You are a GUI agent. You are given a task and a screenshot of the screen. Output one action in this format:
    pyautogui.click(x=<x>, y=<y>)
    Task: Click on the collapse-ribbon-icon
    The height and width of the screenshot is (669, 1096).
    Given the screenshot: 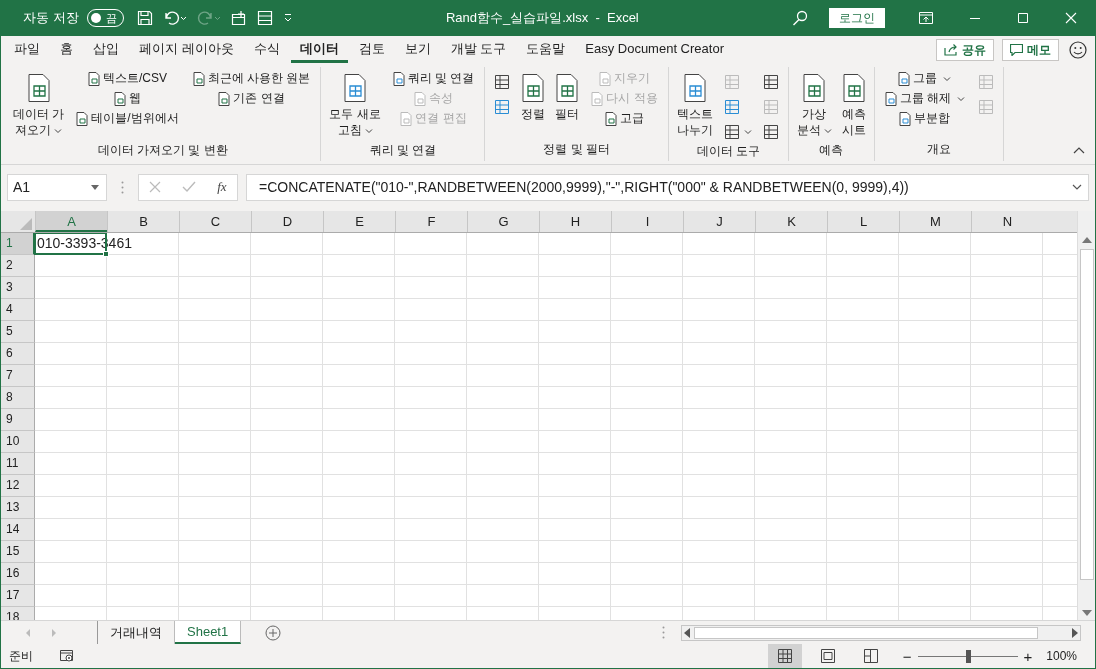 What is the action you would take?
    pyautogui.click(x=1079, y=150)
    